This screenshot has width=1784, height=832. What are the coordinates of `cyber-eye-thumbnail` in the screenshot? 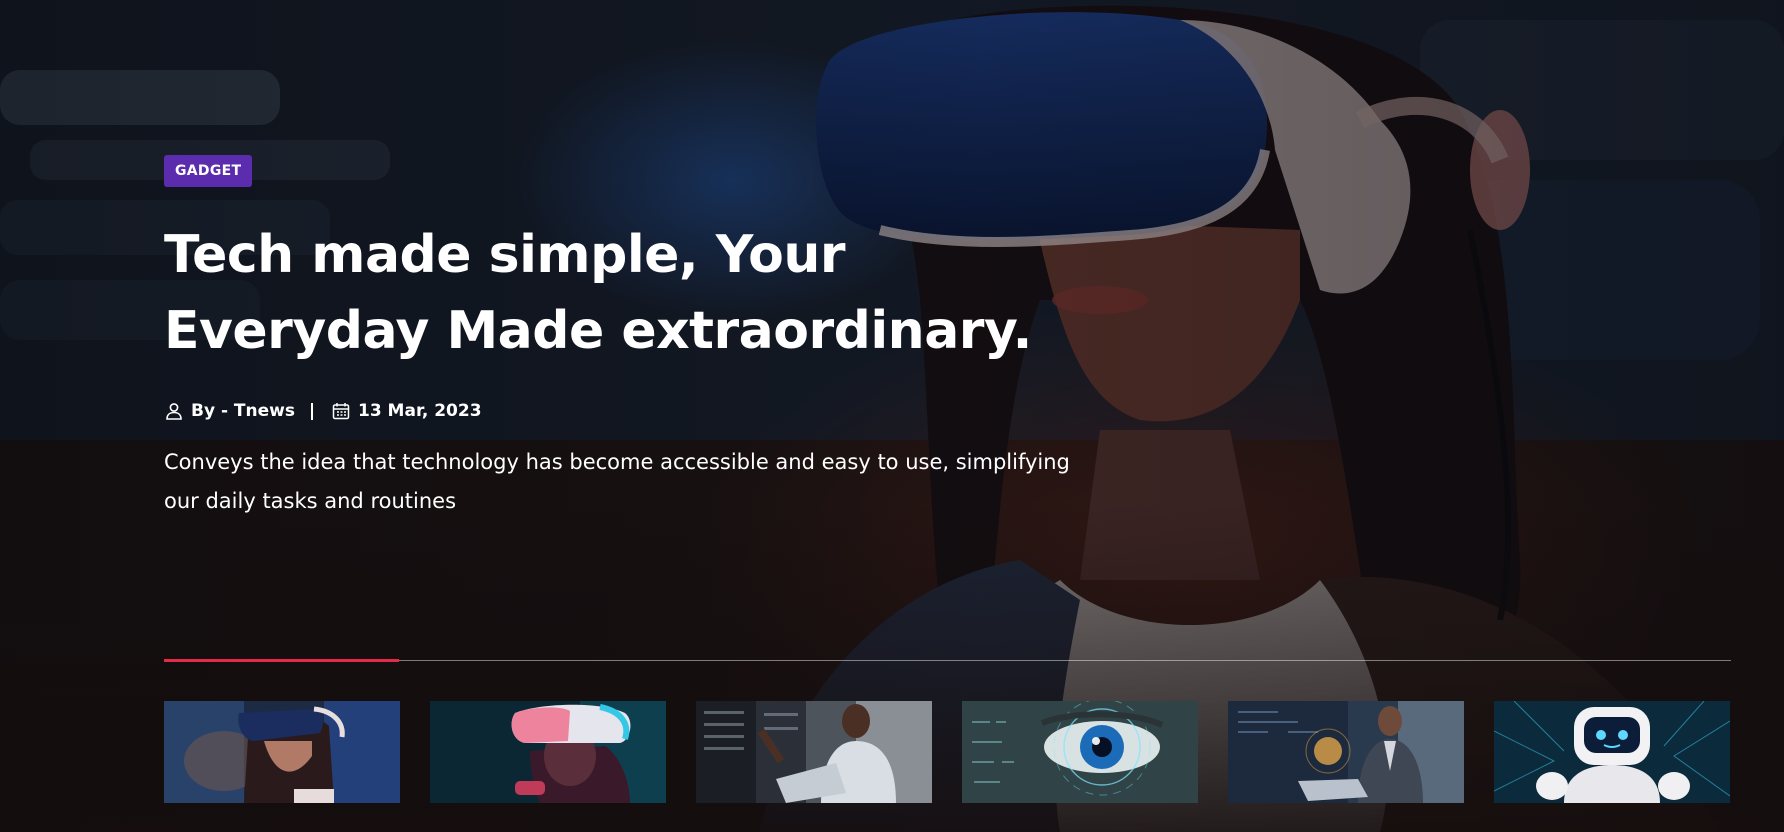 It's located at (1080, 752).